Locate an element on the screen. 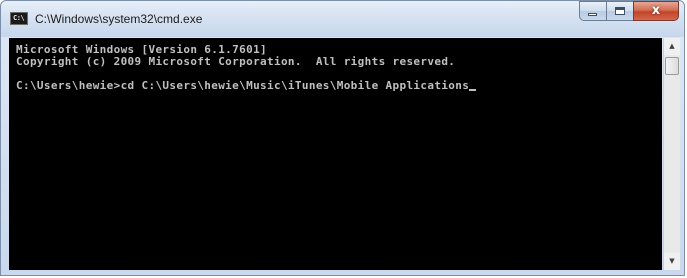 This screenshot has height=278, width=687. scroll-thumb is located at coordinates (672, 66).